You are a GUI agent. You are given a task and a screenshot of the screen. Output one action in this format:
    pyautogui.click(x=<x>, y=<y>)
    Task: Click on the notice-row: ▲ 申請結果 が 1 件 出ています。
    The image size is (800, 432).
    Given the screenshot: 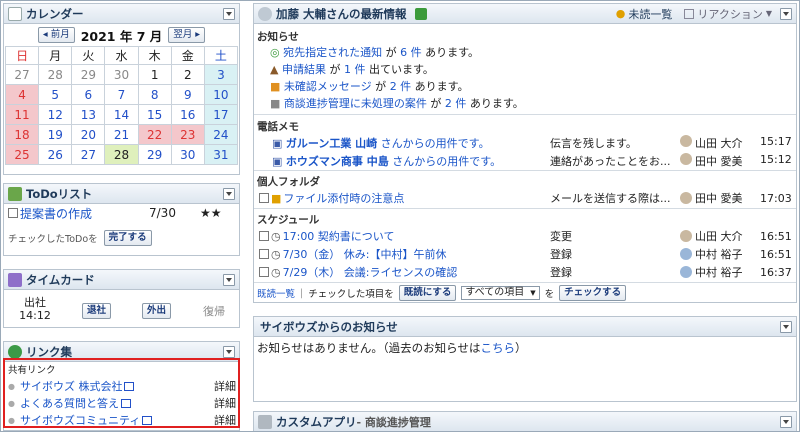 What is the action you would take?
    pyautogui.click(x=352, y=69)
    